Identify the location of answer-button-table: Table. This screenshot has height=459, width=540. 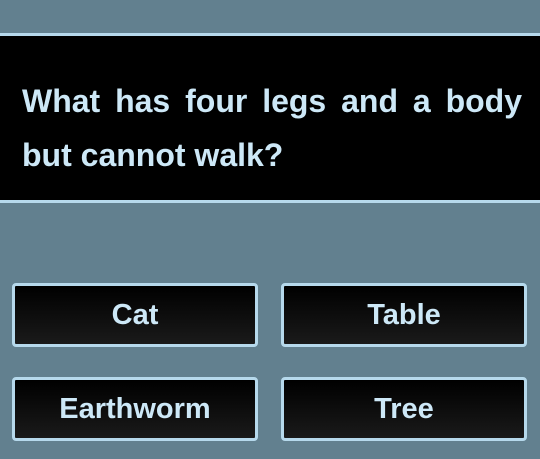
(404, 315).